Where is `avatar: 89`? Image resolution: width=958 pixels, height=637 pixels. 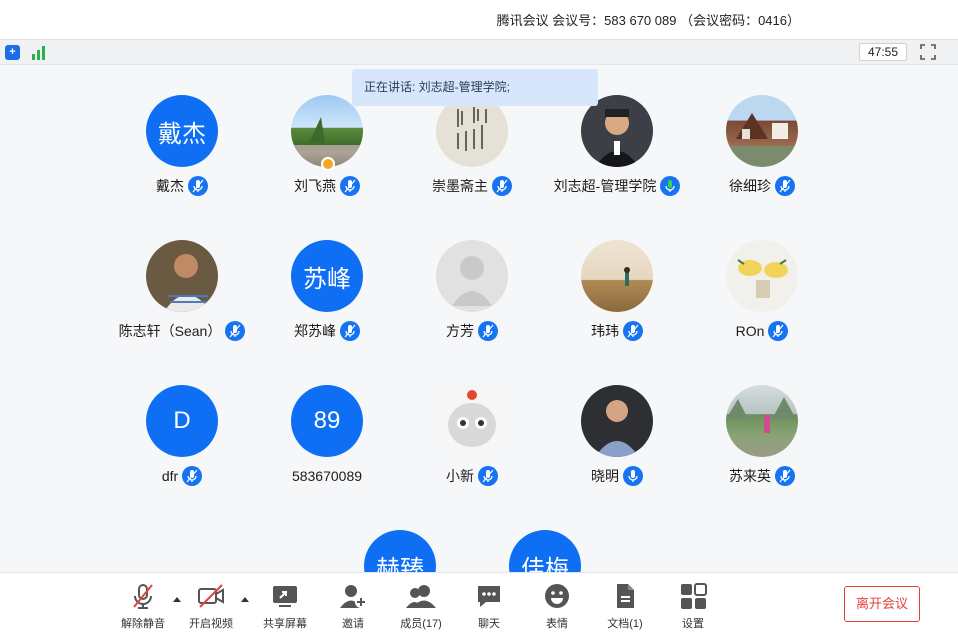
avatar: 89 is located at coordinates (327, 421).